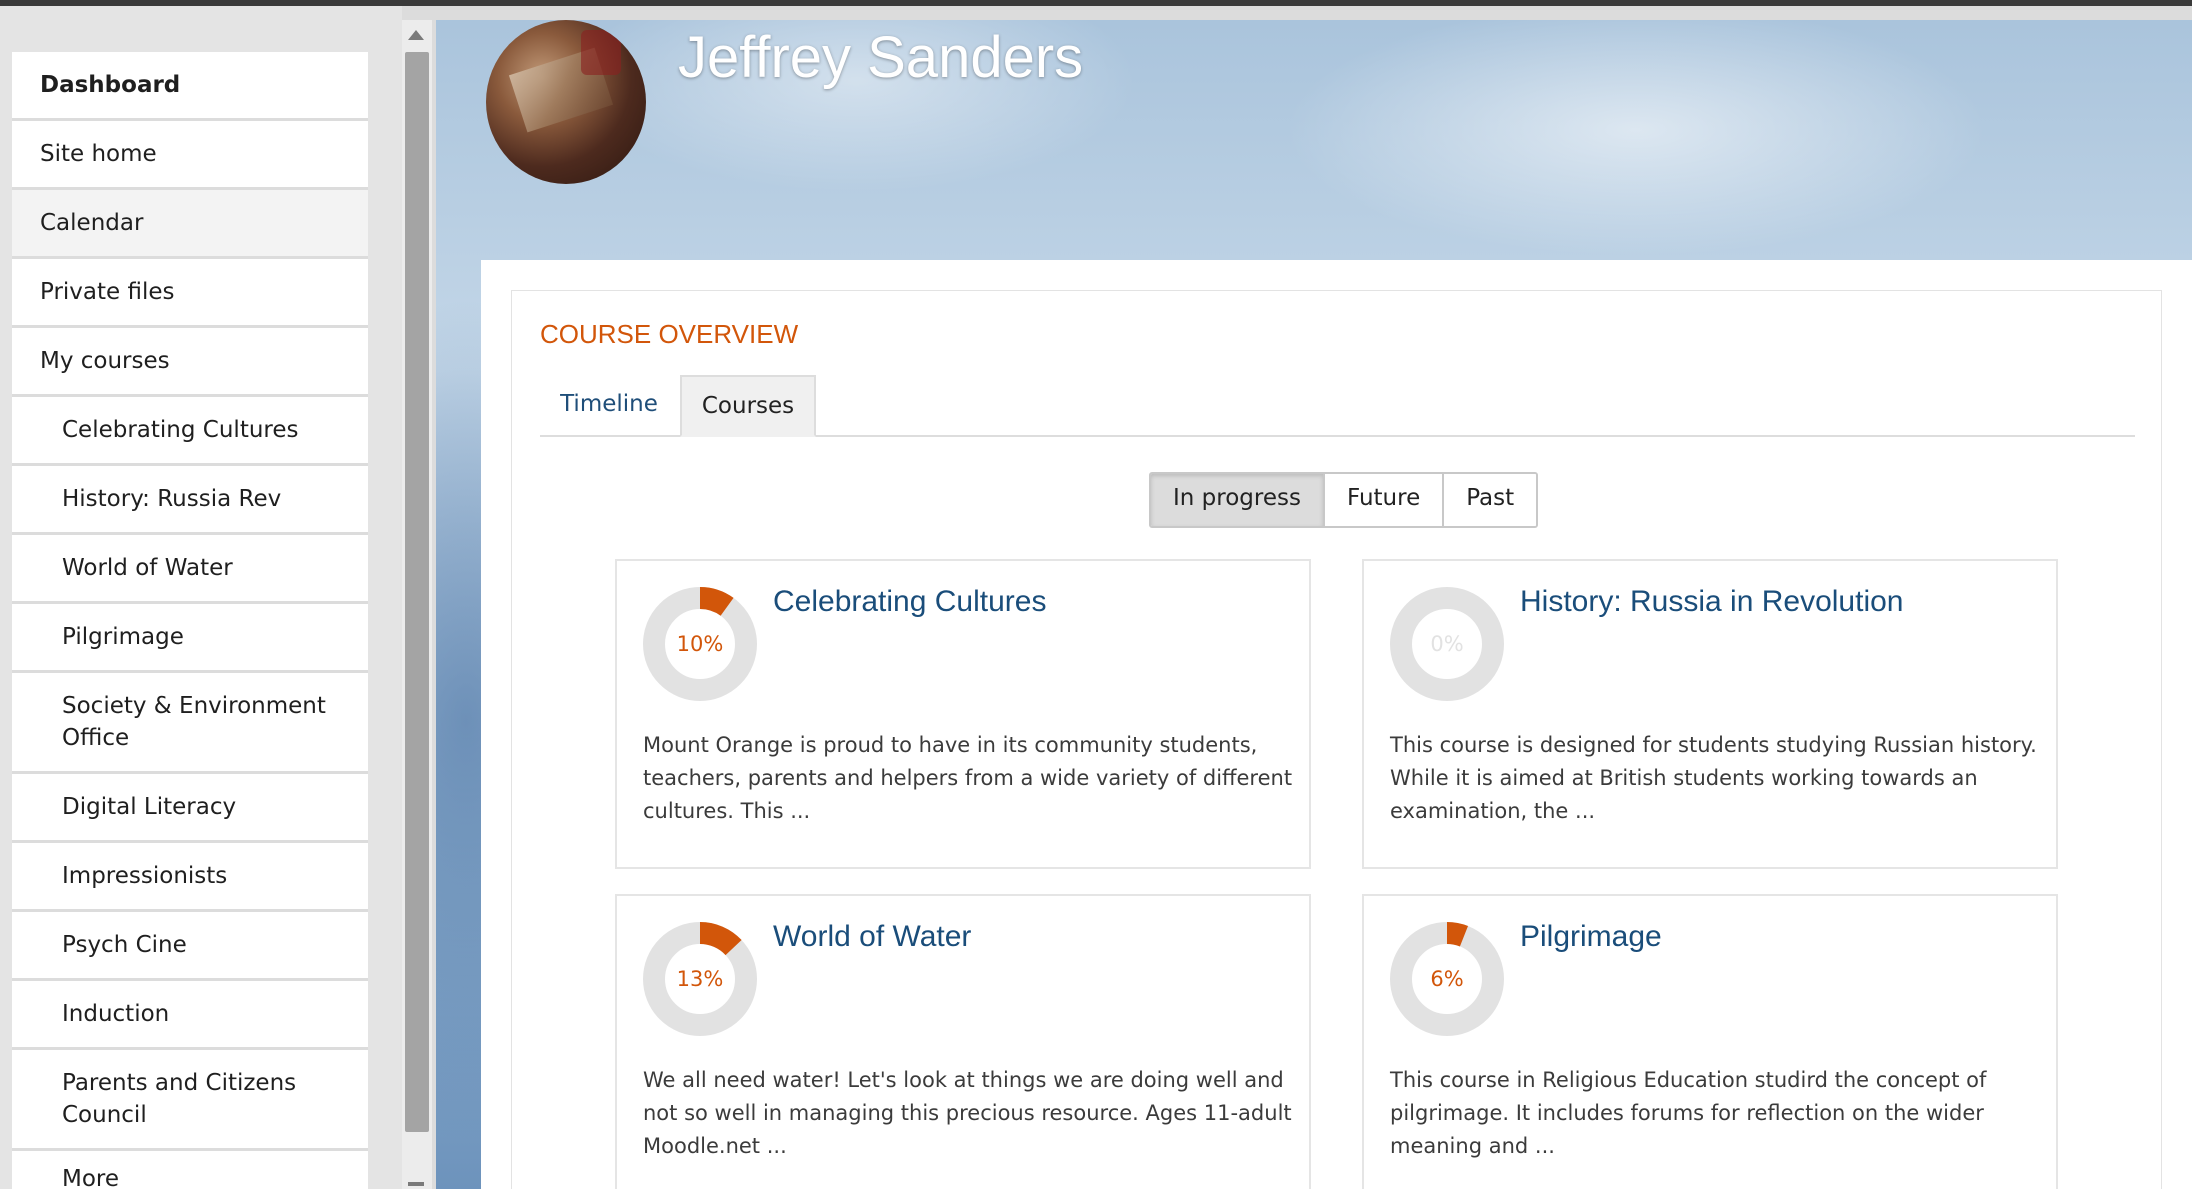 The height and width of the screenshot is (1189, 2192). Describe the element at coordinates (1384, 500) in the screenshot. I see `filter-future-button: Future` at that location.